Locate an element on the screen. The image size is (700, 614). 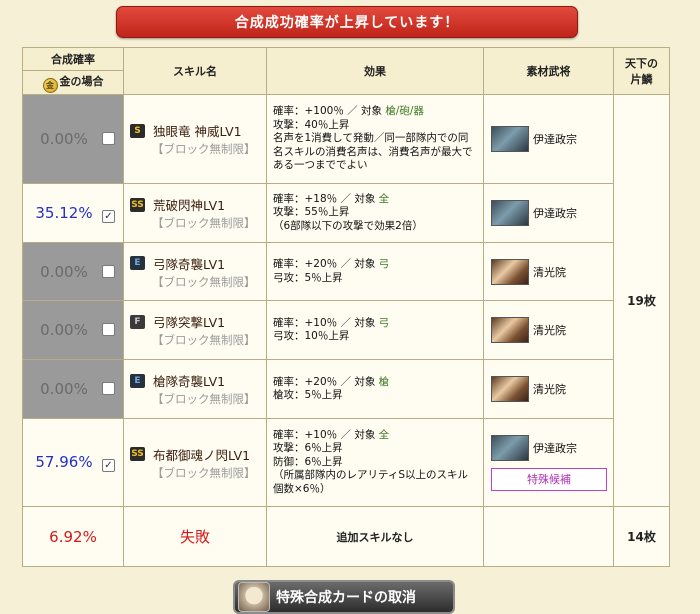
fail-label: 失敗 is located at coordinates (195, 536).